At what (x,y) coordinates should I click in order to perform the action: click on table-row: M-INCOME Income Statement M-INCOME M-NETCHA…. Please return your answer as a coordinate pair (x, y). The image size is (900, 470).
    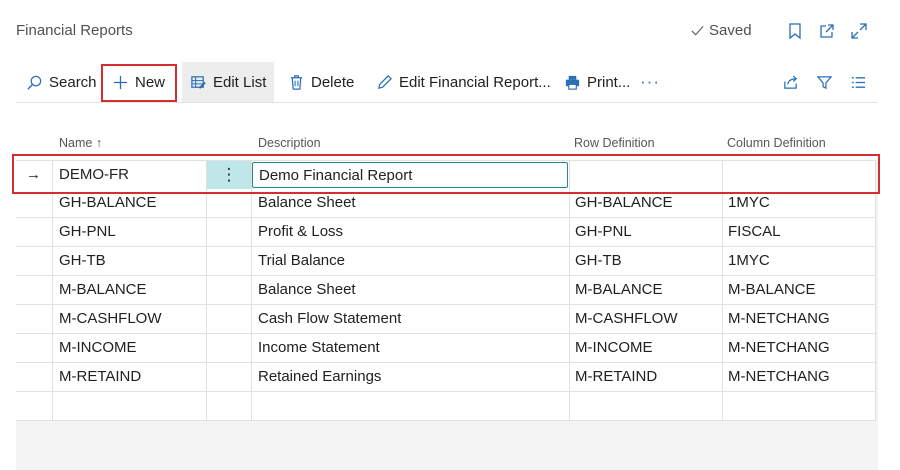
    Looking at the image, I should click on (446, 348).